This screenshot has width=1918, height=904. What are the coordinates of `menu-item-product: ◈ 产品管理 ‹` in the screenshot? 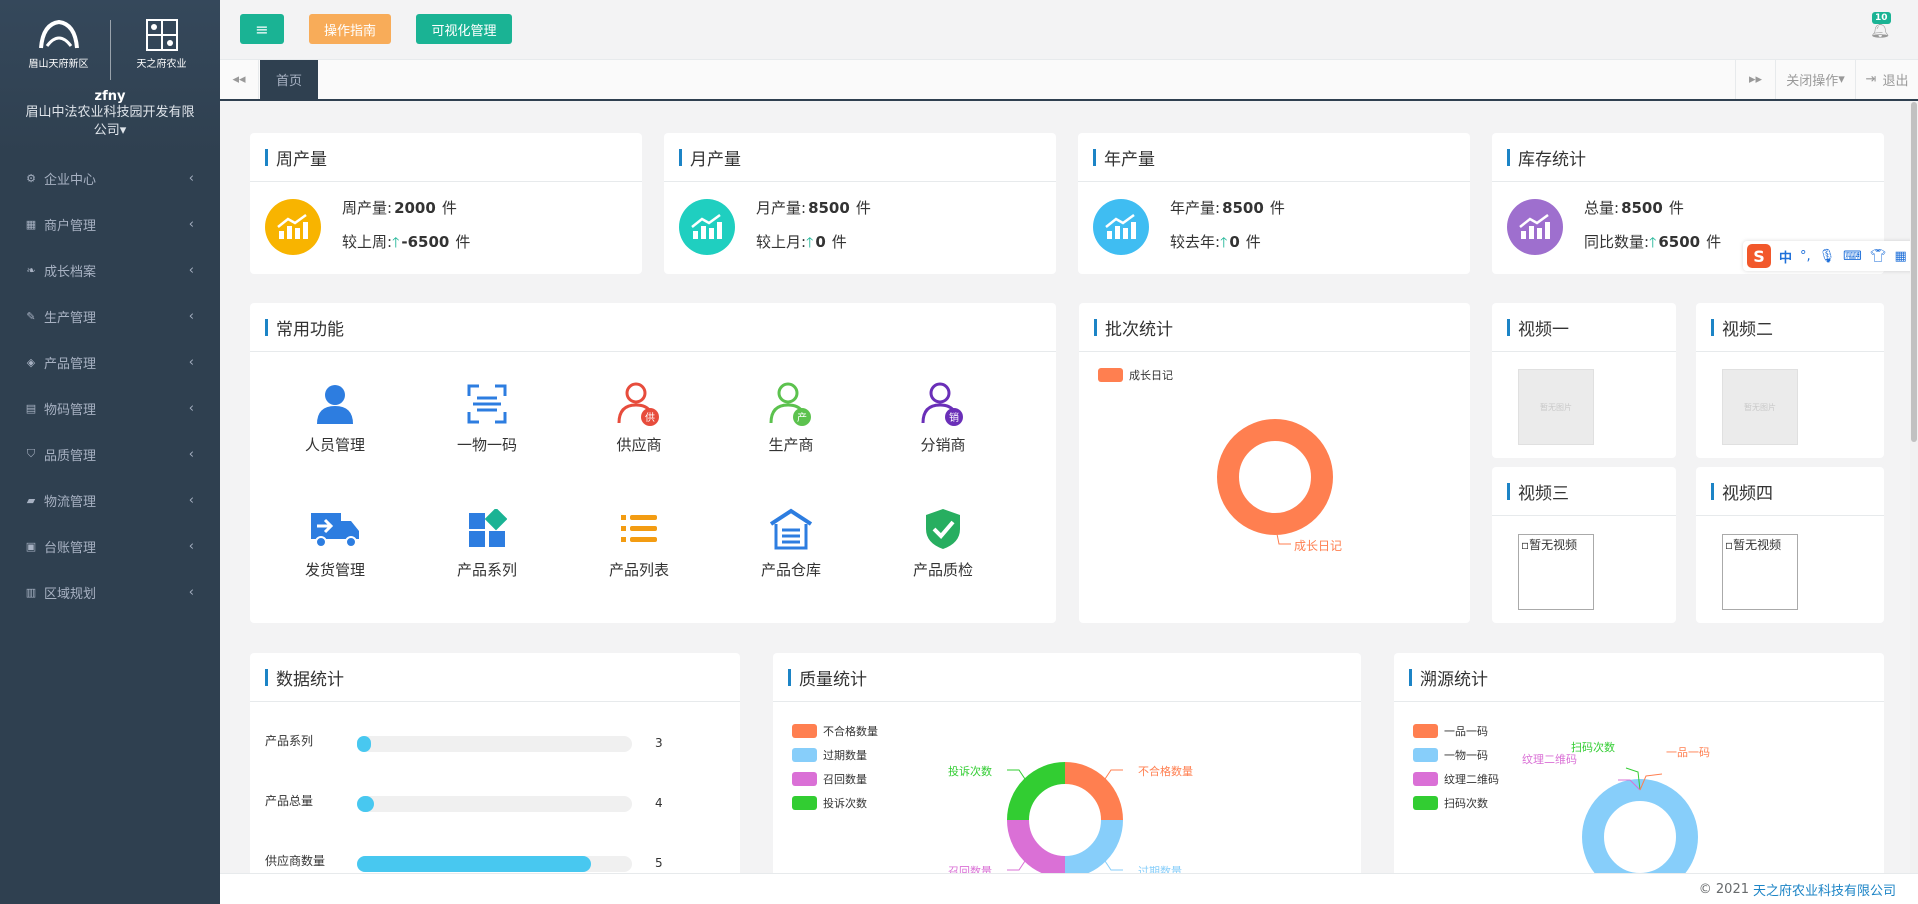 It's located at (110, 362).